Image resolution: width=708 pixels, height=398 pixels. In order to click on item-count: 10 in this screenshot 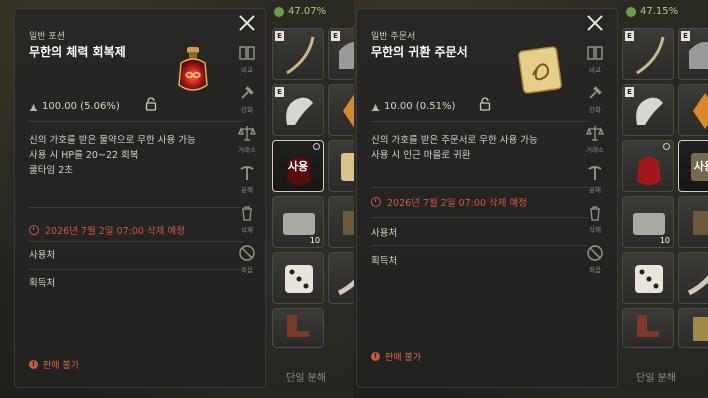, I will do `click(314, 240)`.